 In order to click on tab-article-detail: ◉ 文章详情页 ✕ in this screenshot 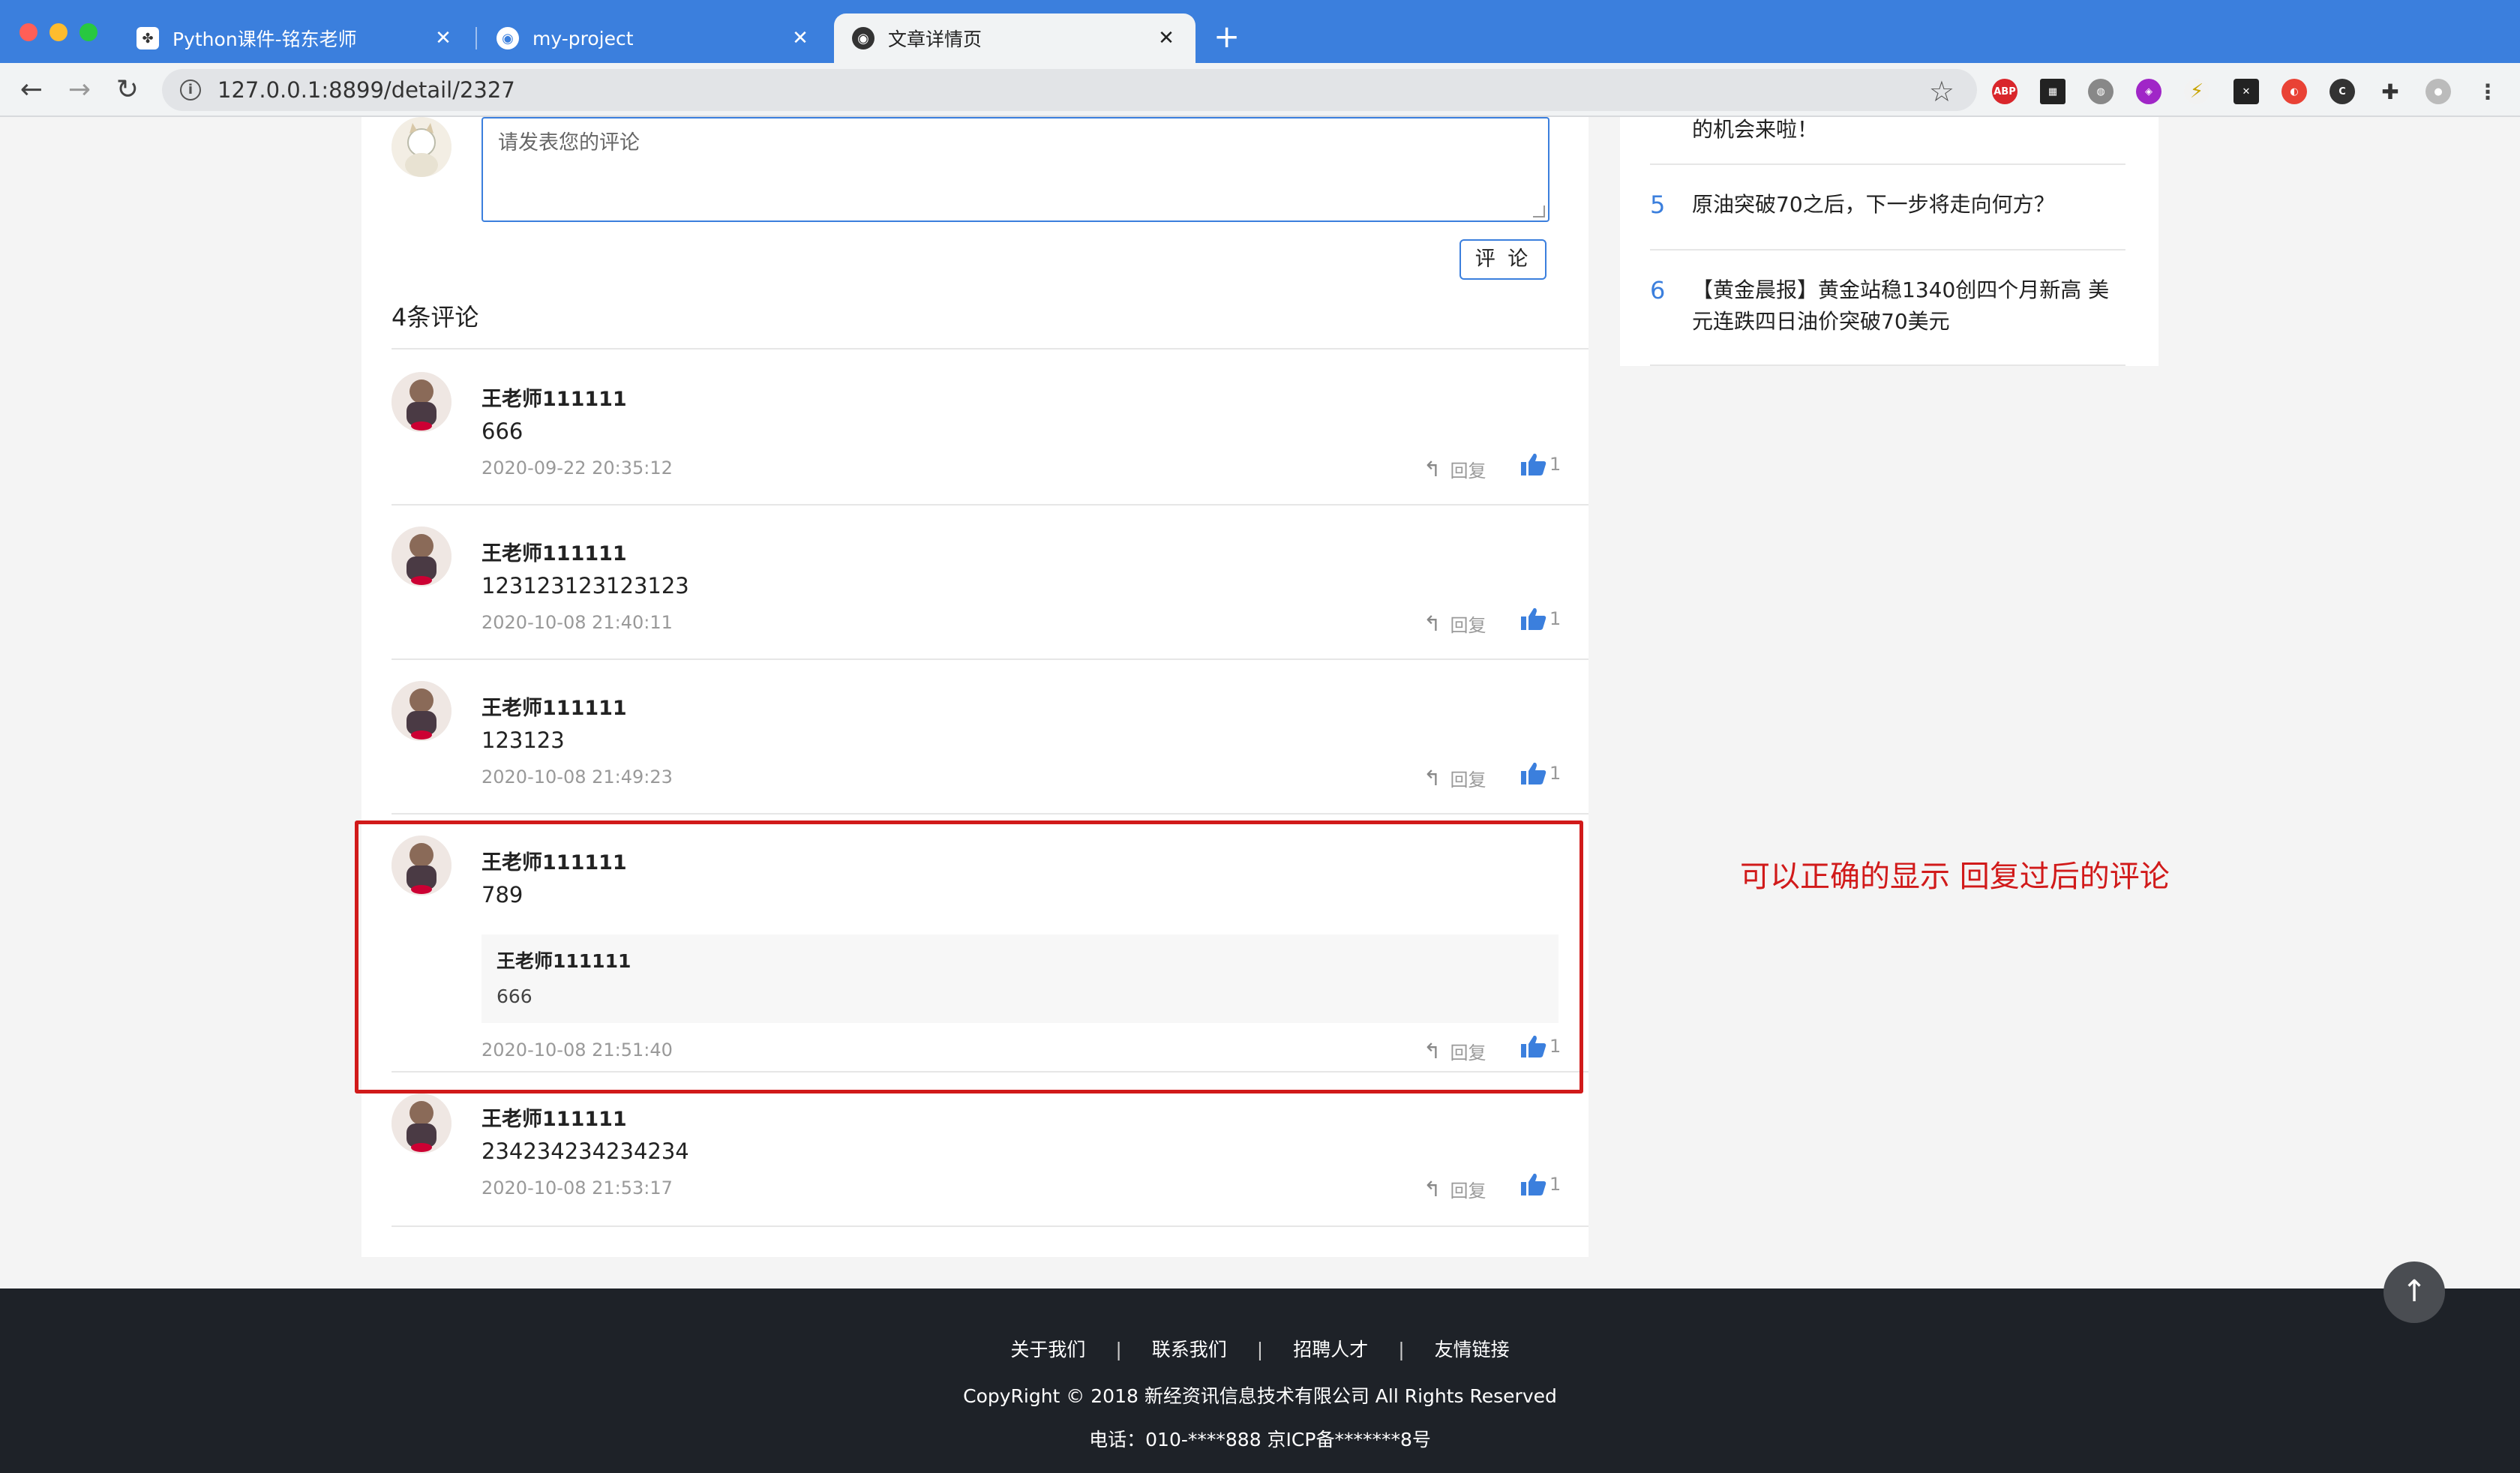, I will do `click(1015, 38)`.